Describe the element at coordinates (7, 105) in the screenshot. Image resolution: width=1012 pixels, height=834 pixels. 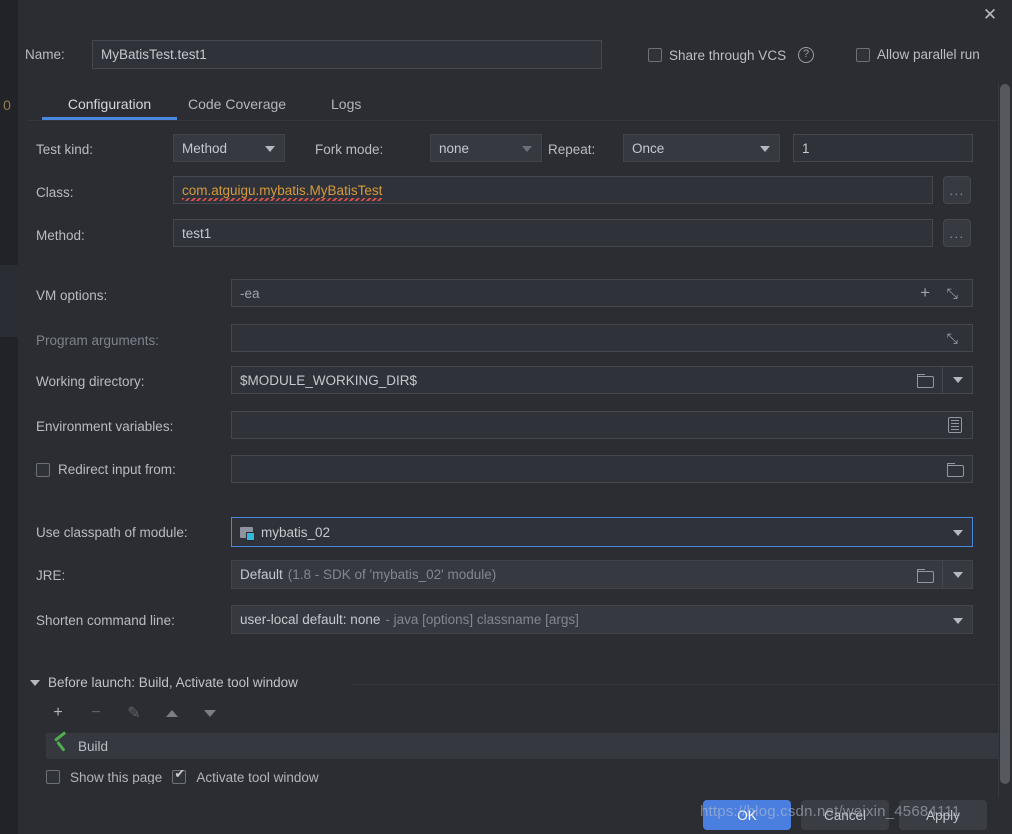
I see `ide-background-glyph: 0` at that location.